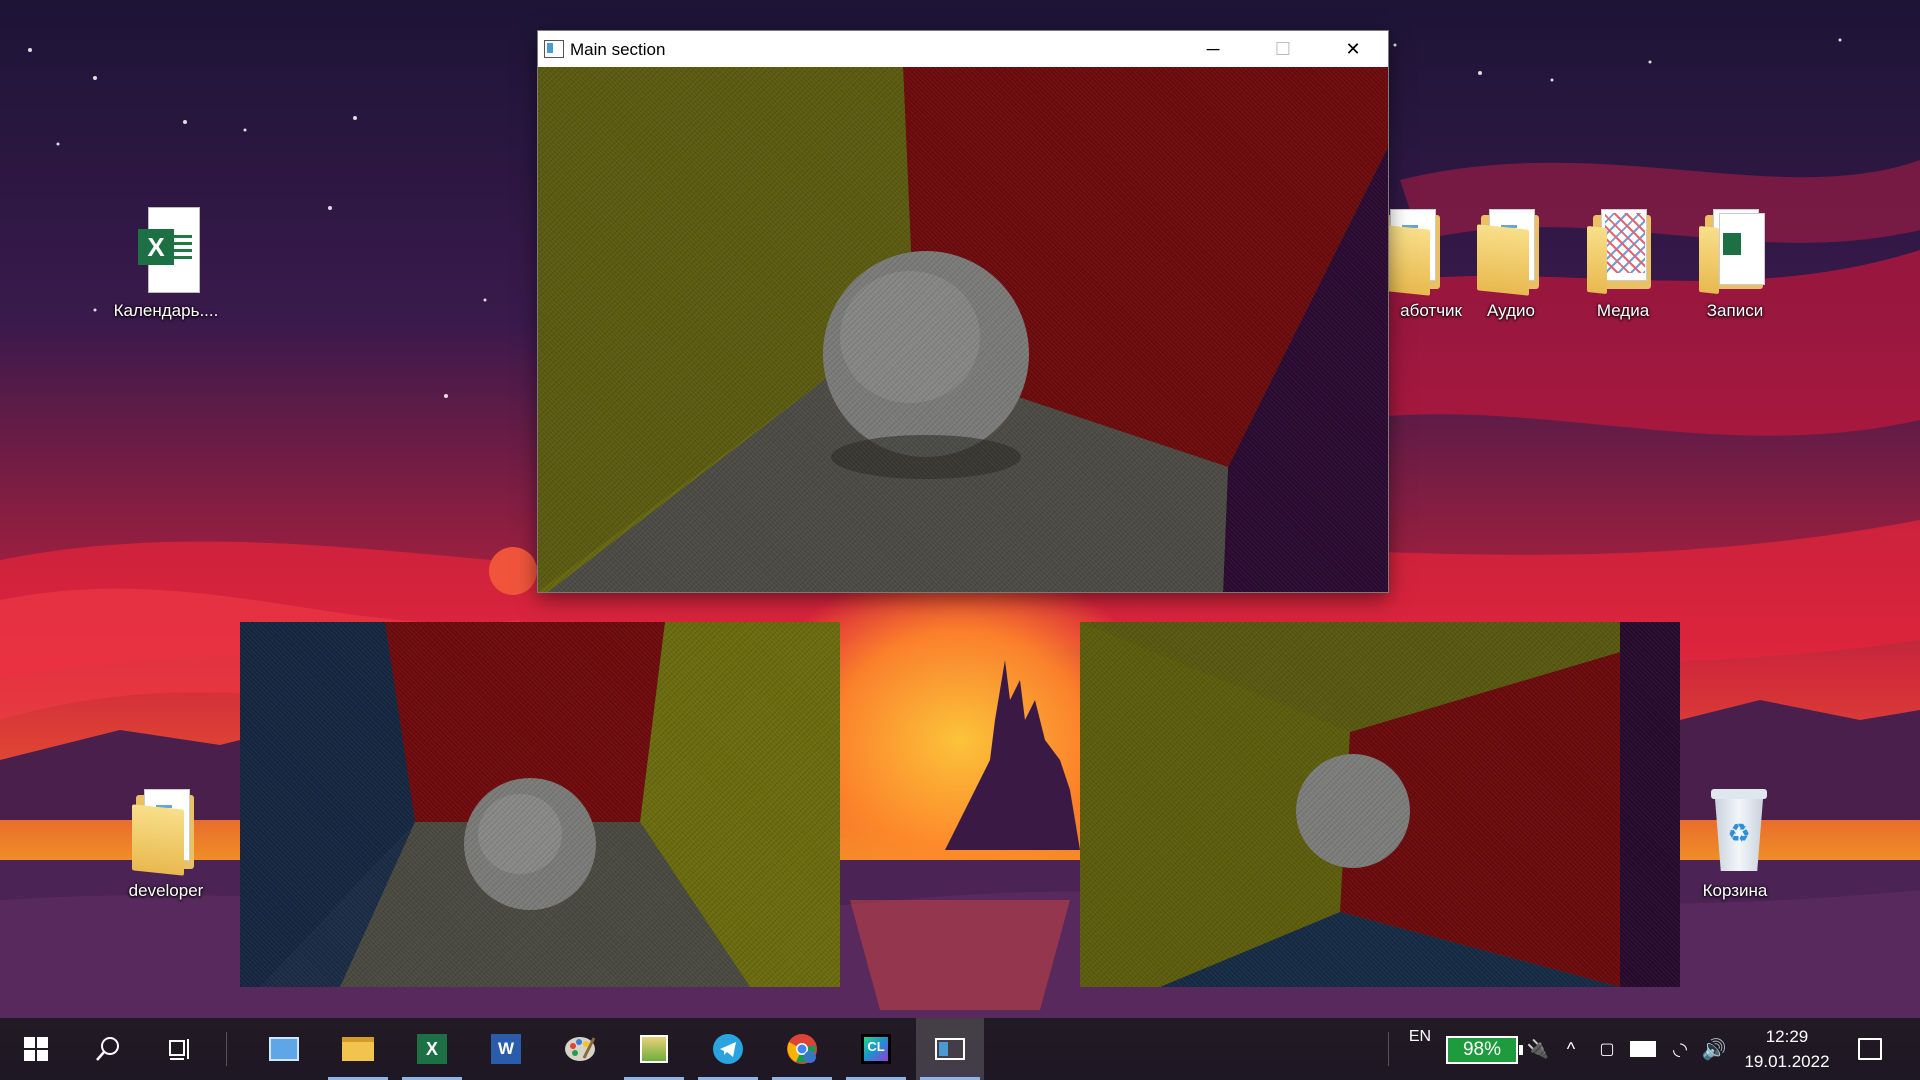 The width and height of the screenshot is (1920, 1080). I want to click on taskbar-control-panel, so click(284, 1049).